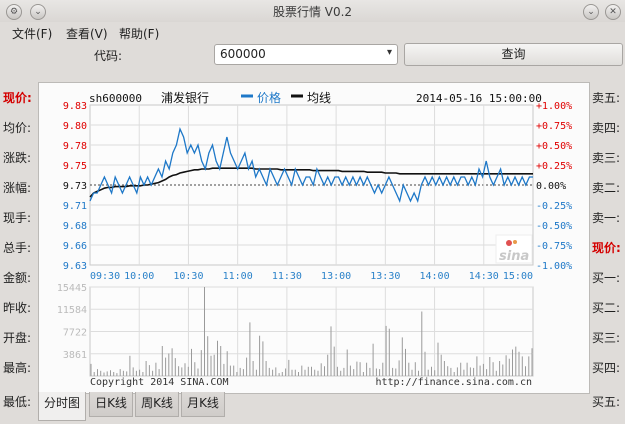 The width and height of the screenshot is (625, 424). What do you see at coordinates (185, 97) in the screenshot?
I see `stock-name: 浦发银行` at bounding box center [185, 97].